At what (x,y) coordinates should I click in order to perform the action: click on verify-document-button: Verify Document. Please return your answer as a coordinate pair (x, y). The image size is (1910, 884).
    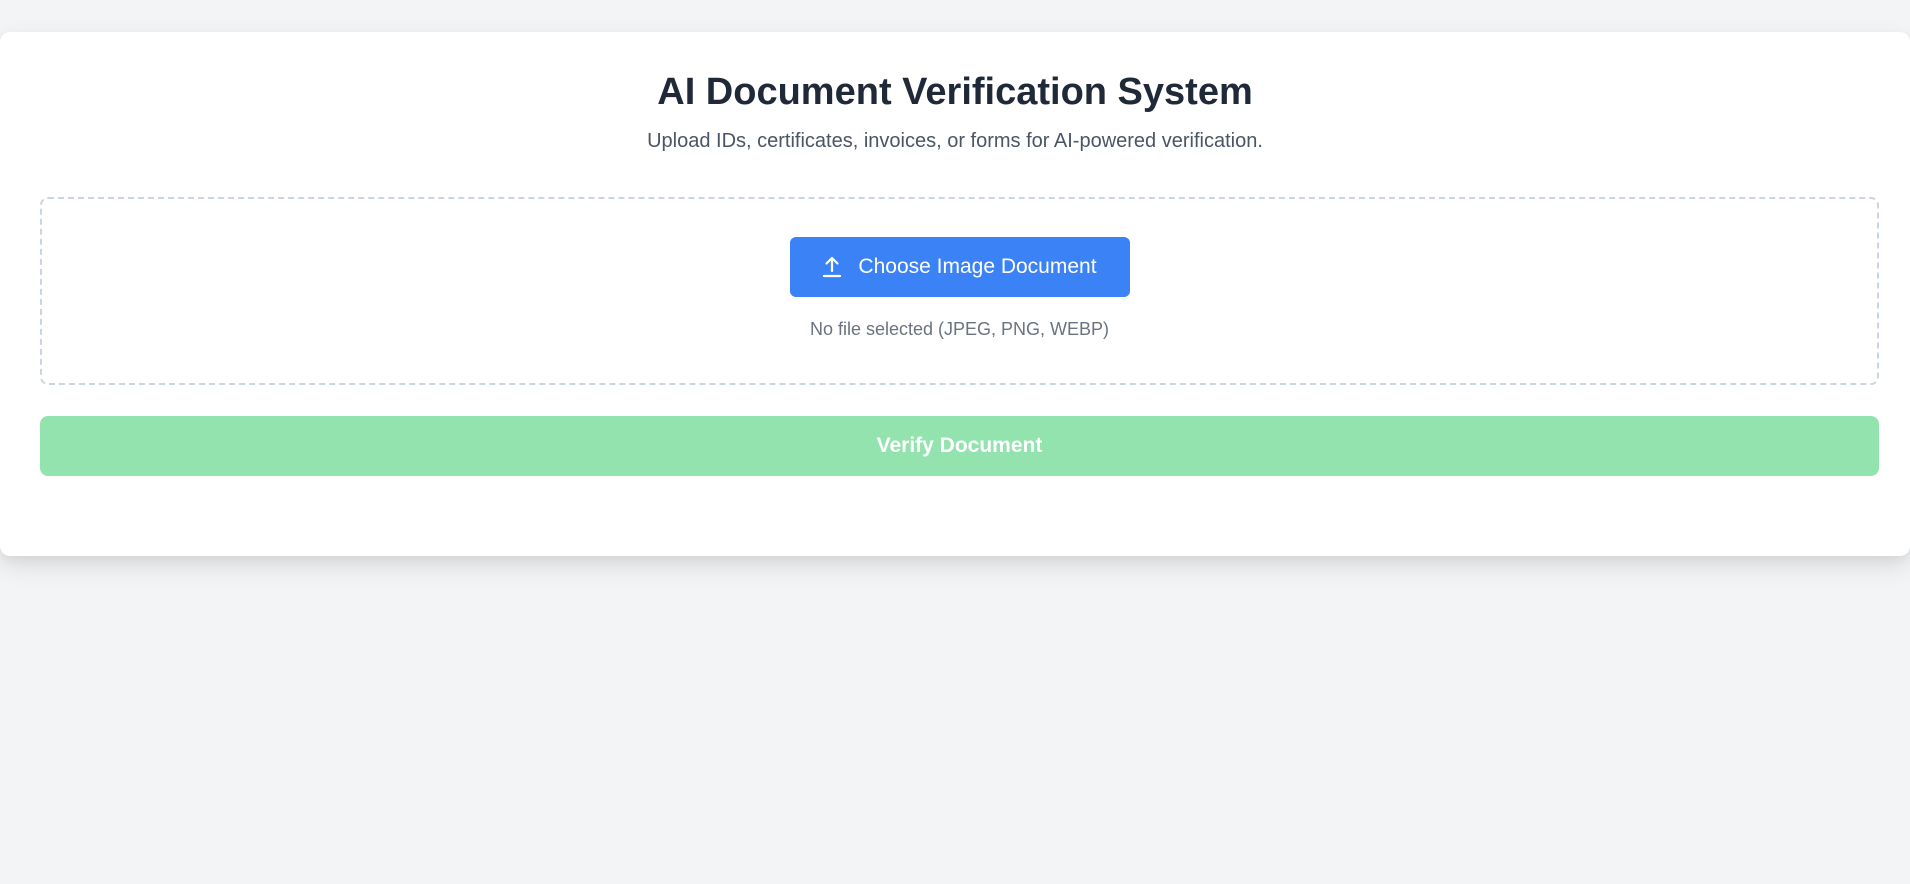
    Looking at the image, I should click on (959, 446).